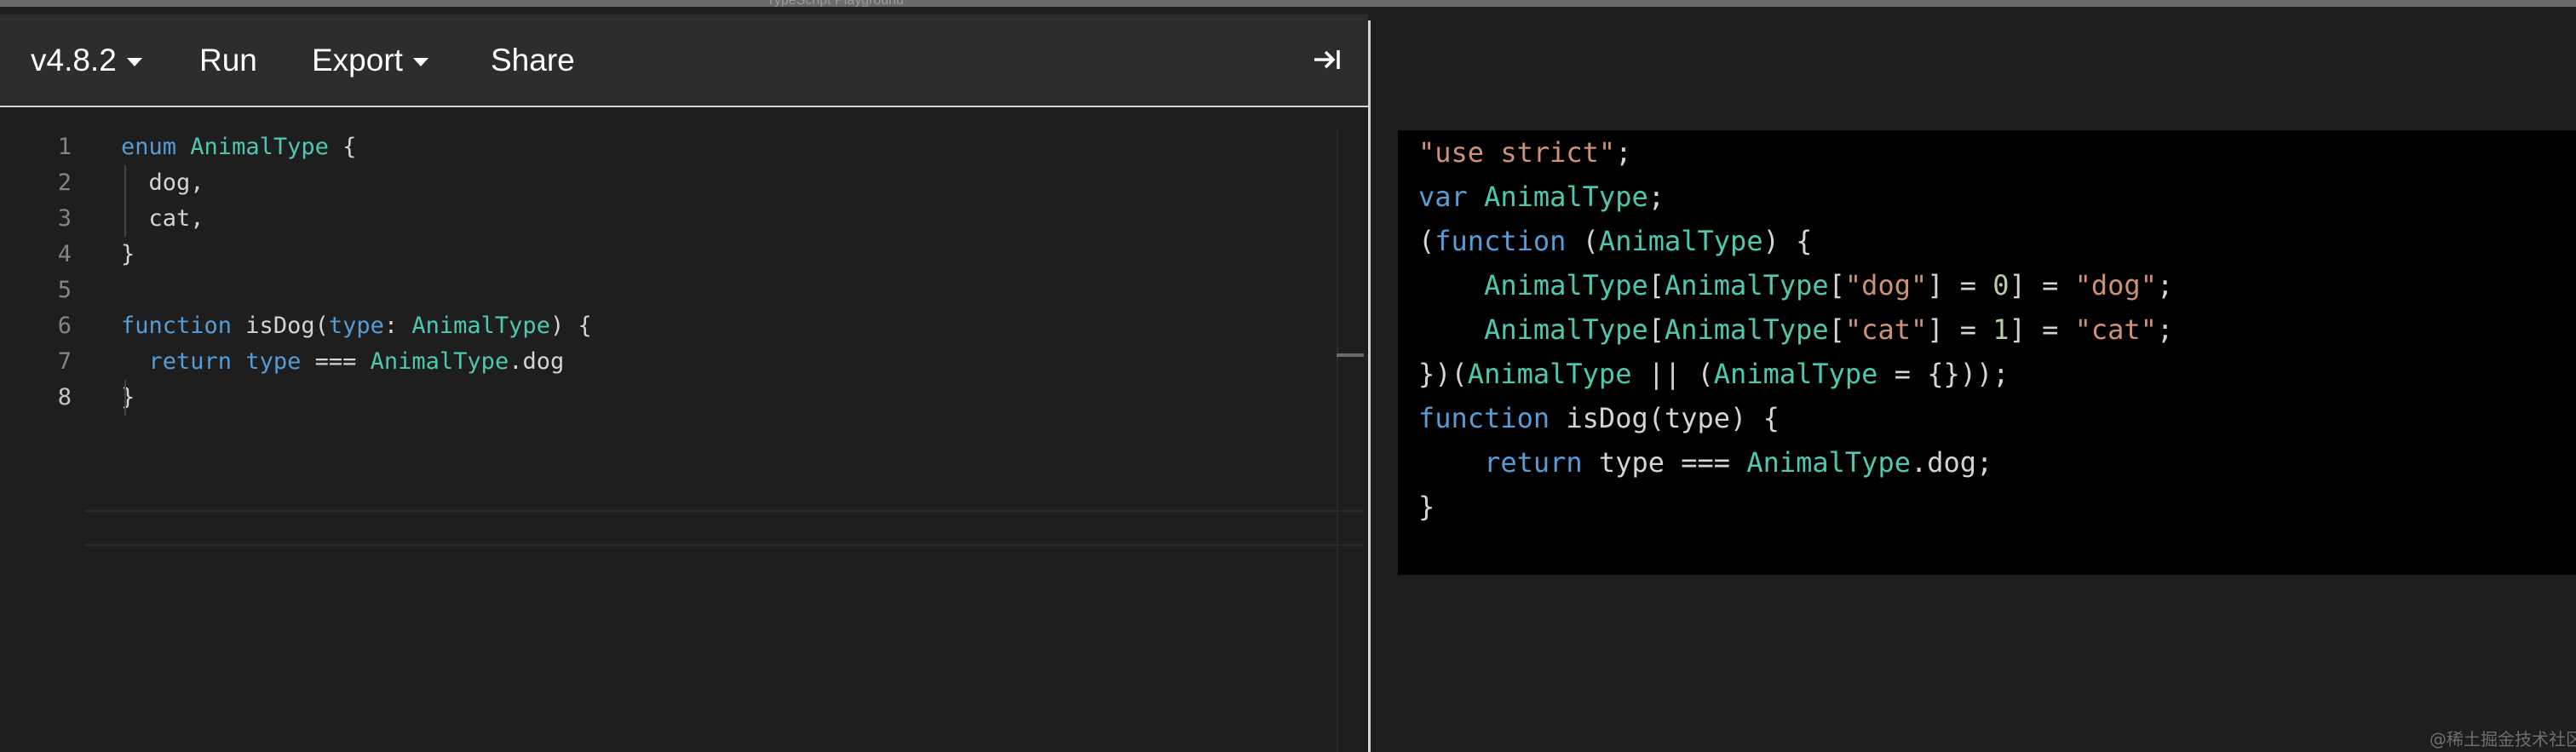  What do you see at coordinates (64, 218) in the screenshot?
I see `line-number: 3` at bounding box center [64, 218].